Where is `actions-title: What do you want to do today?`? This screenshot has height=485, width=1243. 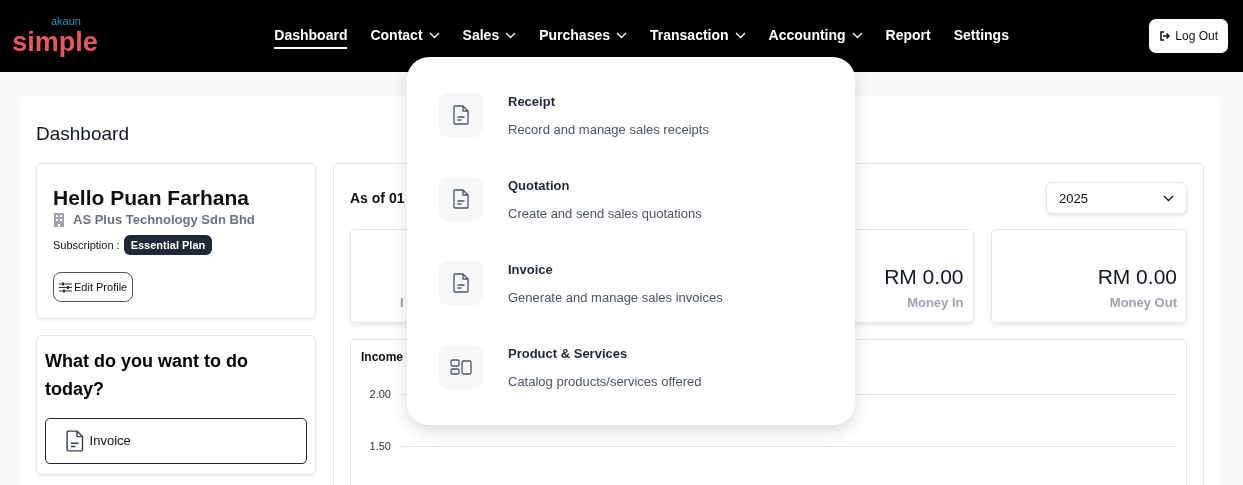 actions-title: What do you want to do today? is located at coordinates (147, 375).